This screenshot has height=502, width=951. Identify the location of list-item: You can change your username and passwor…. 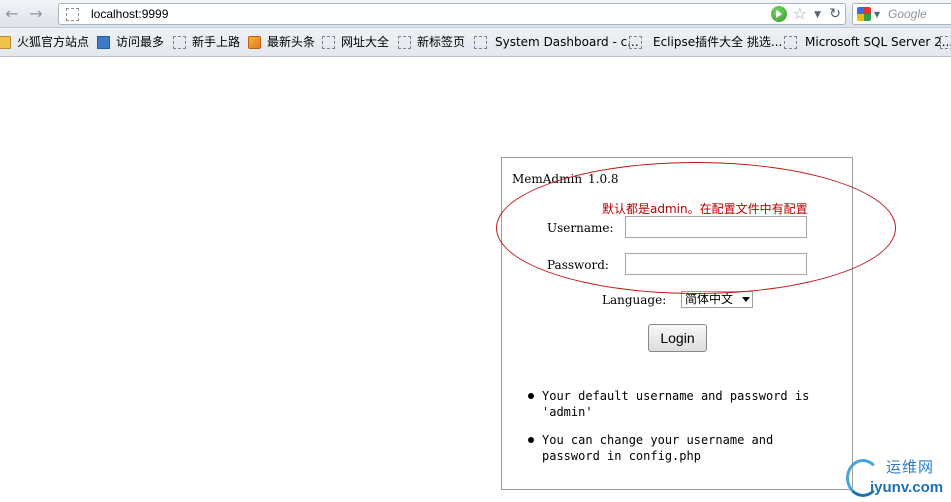
(676, 448).